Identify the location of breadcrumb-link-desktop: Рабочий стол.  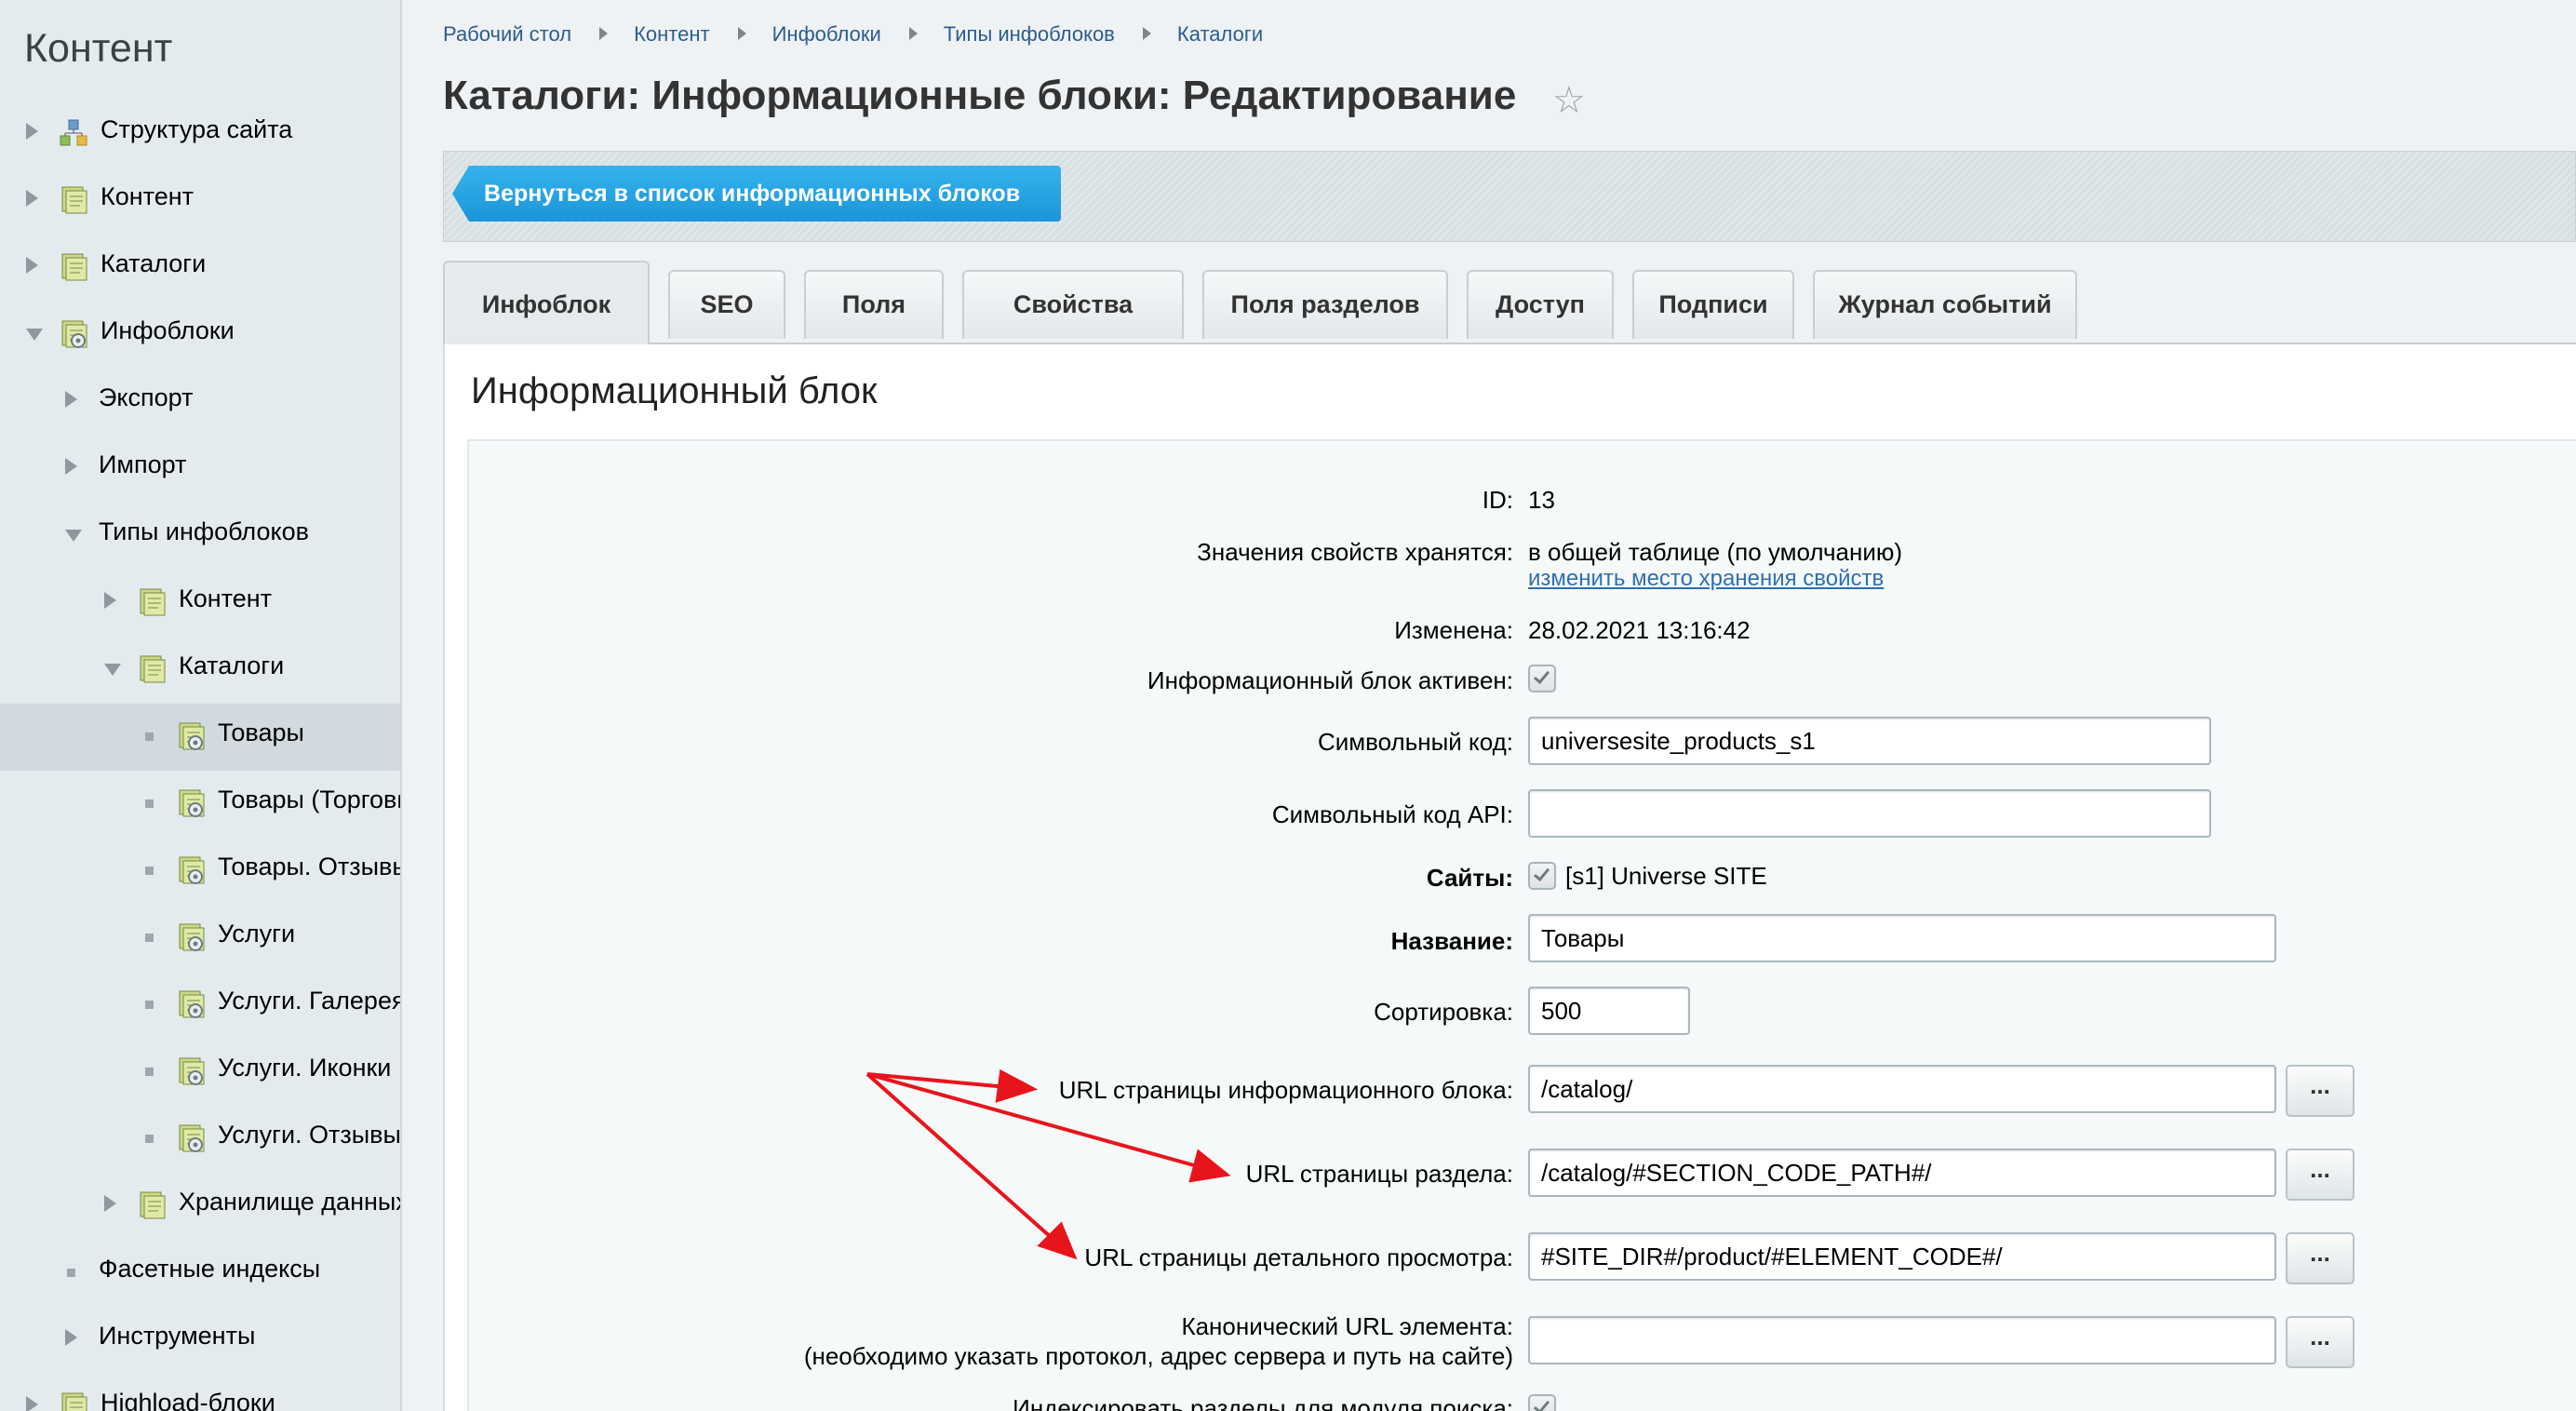
(507, 34).